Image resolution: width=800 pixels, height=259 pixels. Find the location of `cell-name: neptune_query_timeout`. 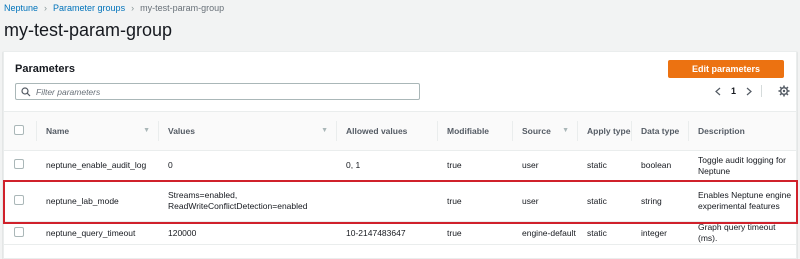

cell-name: neptune_query_timeout is located at coordinates (97, 233).